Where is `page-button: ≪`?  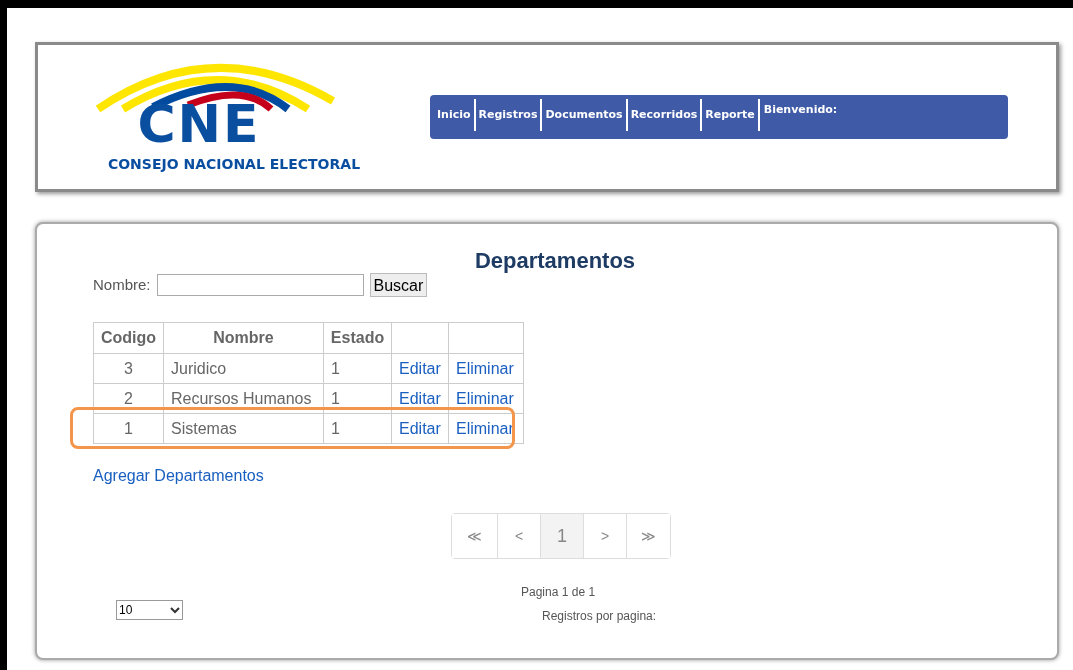 page-button: ≪ is located at coordinates (475, 536).